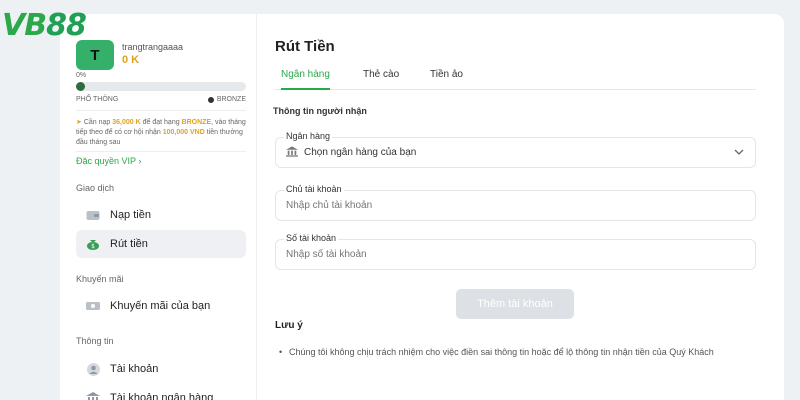 This screenshot has height=400, width=800. I want to click on promo-bonus: 100,000 VND, so click(183, 132).